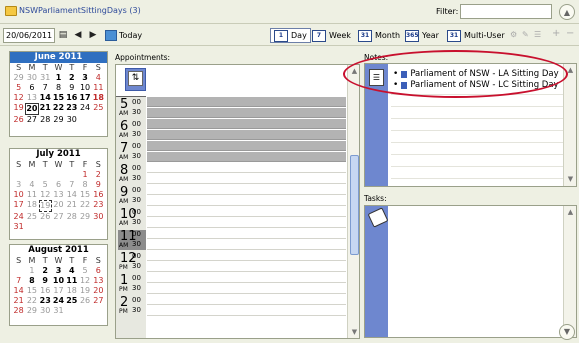 The height and width of the screenshot is (343, 579). I want to click on year-view-button: 365 Year, so click(422, 35).